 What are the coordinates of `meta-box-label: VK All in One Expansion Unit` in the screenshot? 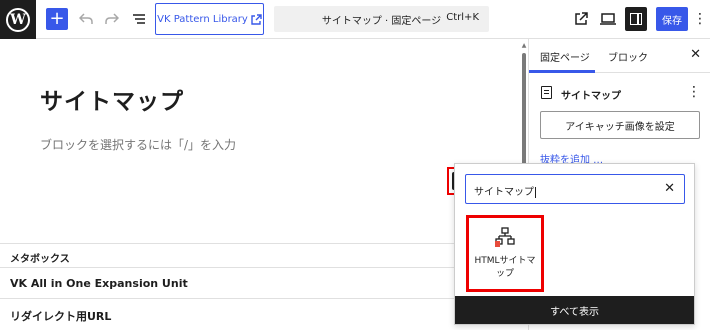 It's located at (99, 283).